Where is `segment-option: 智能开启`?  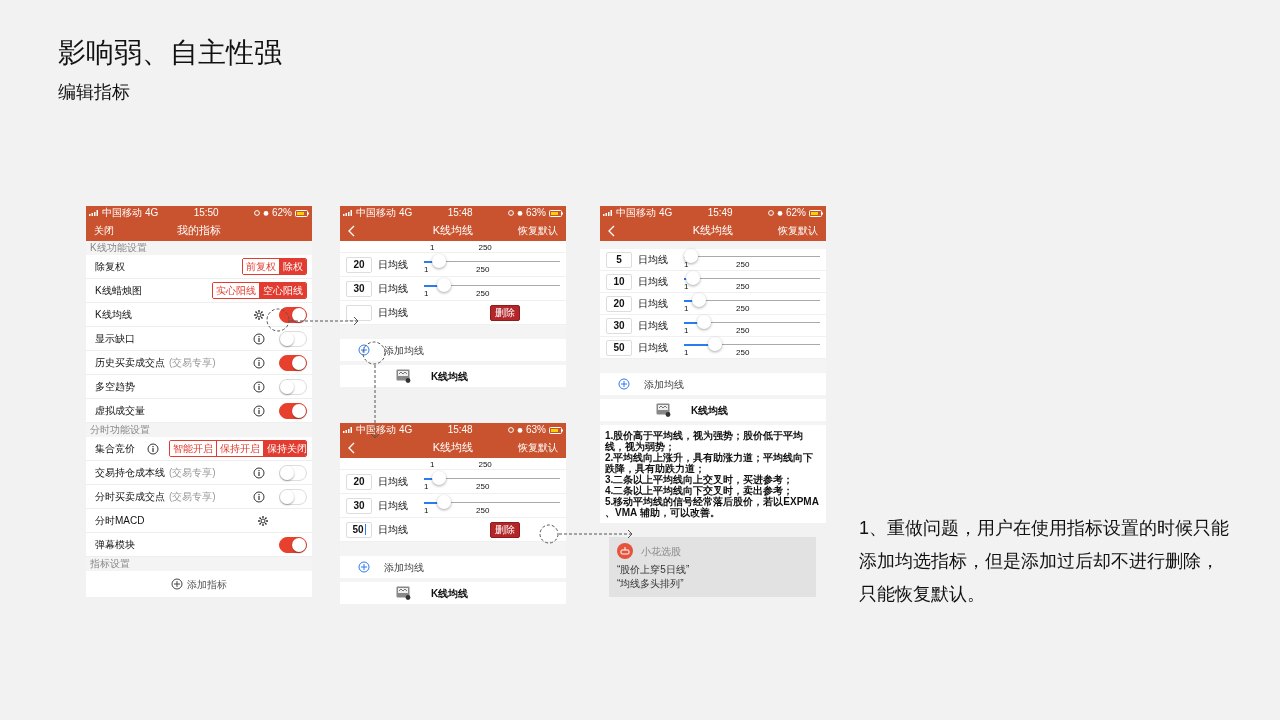
segment-option: 智能开启 is located at coordinates (193, 448).